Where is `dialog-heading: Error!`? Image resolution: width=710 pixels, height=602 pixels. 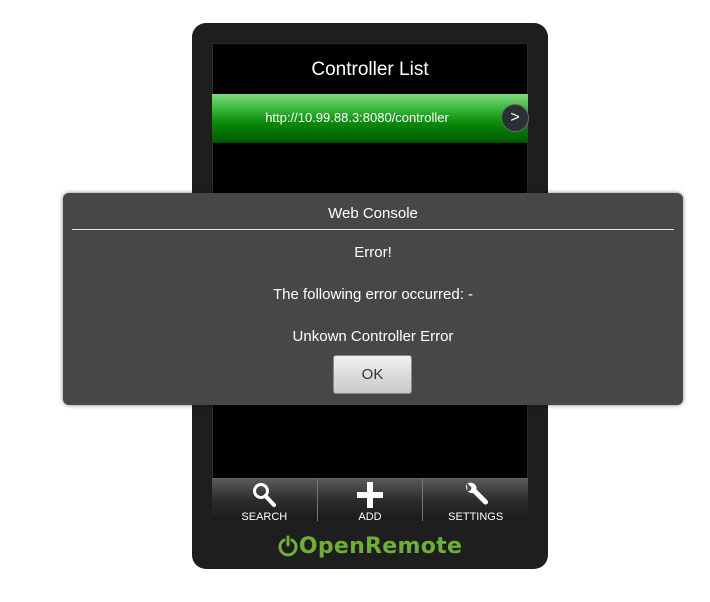
dialog-heading: Error! is located at coordinates (373, 252).